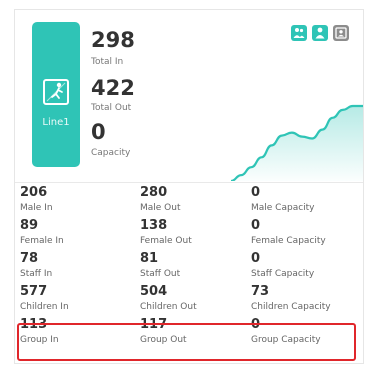  Describe the element at coordinates (98, 132) in the screenshot. I see `capacity-value: 0` at that location.